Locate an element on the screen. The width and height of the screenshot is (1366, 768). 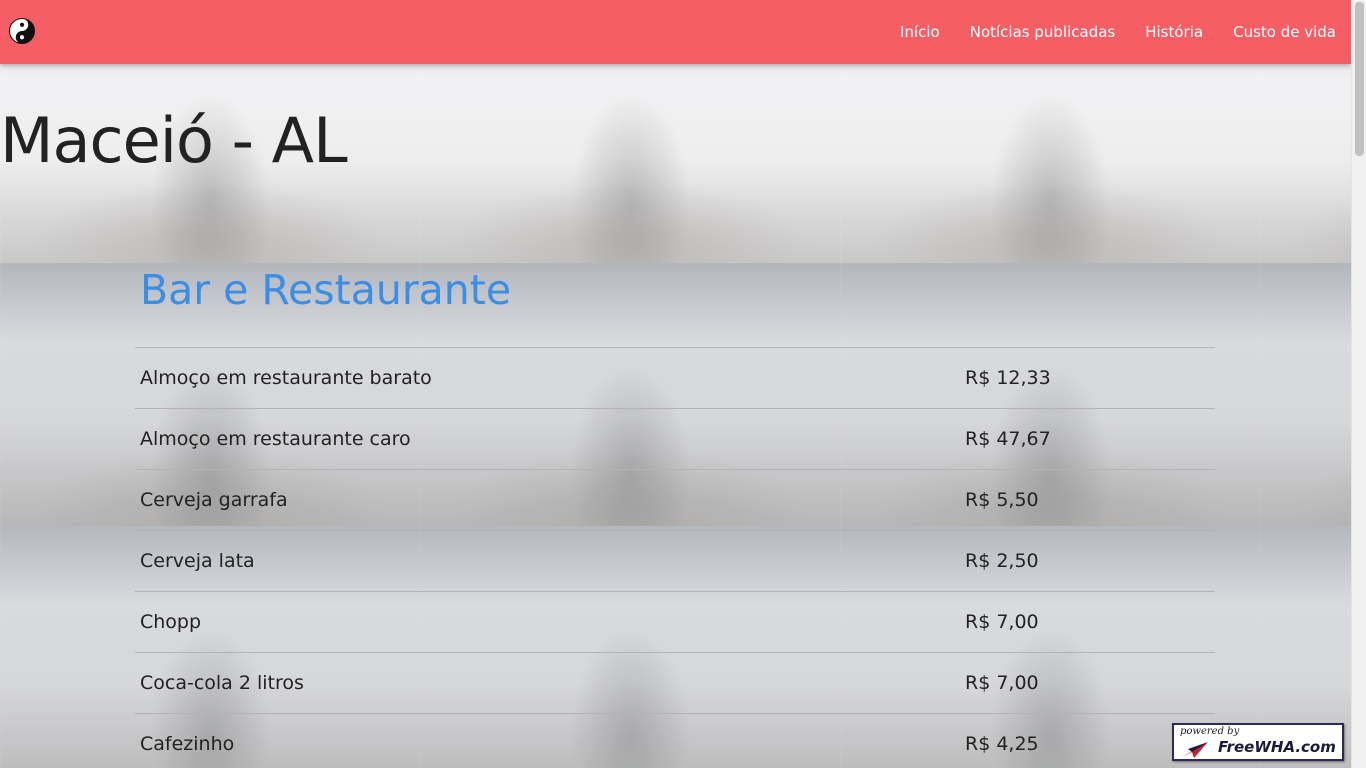
page-title: Maceió - AL is located at coordinates (174, 140).